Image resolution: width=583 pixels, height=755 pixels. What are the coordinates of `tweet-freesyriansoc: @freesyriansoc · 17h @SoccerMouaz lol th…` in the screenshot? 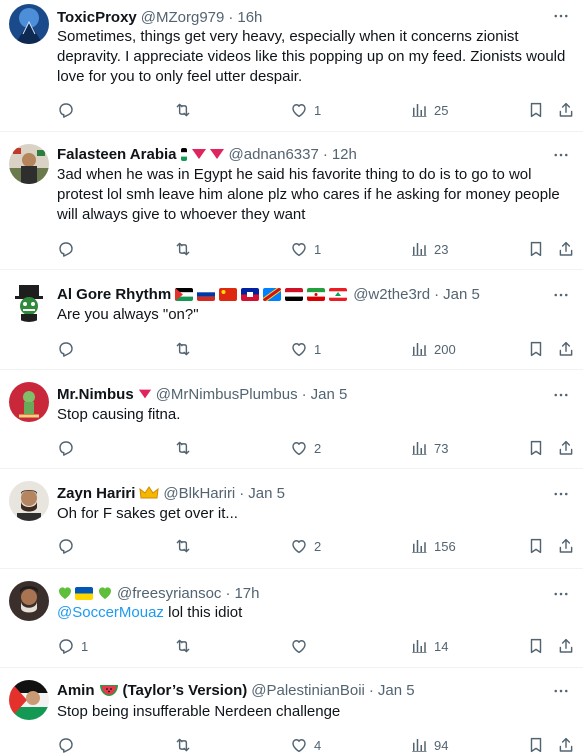 It's located at (291, 618).